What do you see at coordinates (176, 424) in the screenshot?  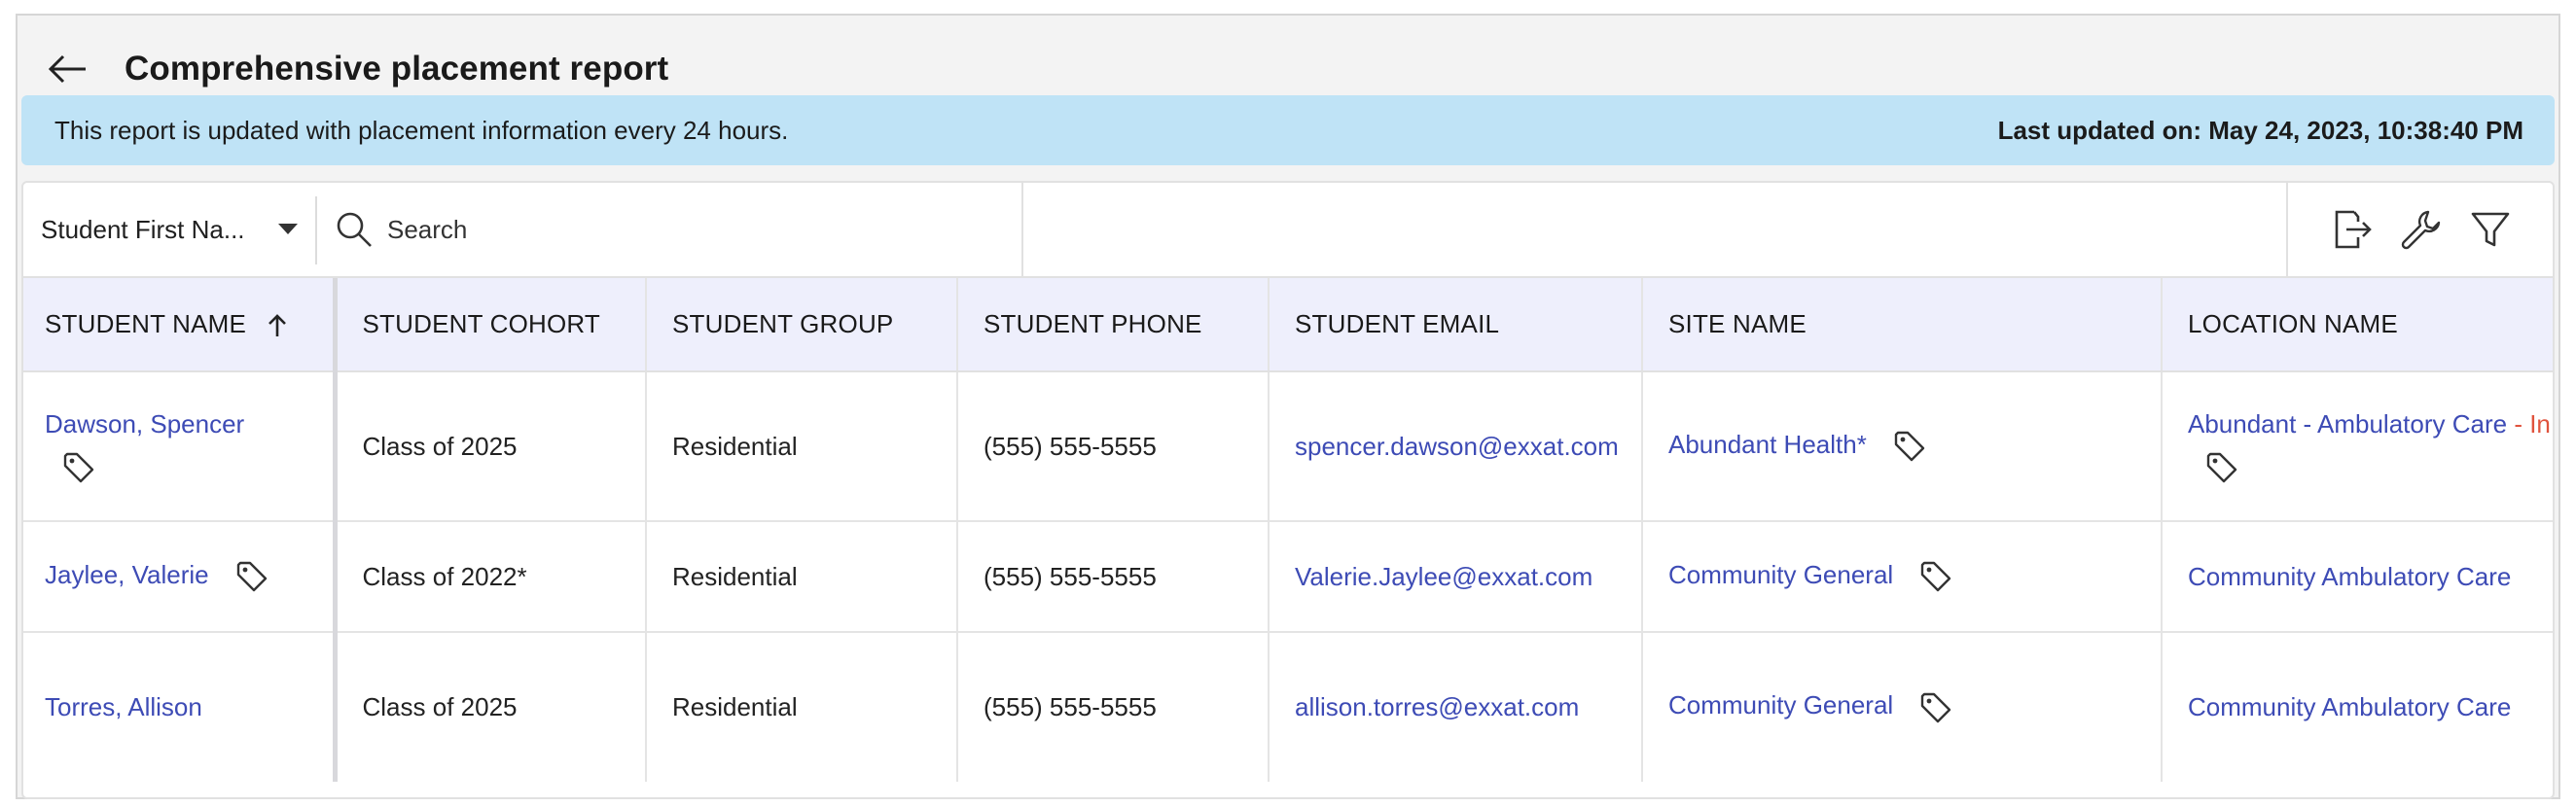 I see `student-name-link: Dawson, Spencer` at bounding box center [176, 424].